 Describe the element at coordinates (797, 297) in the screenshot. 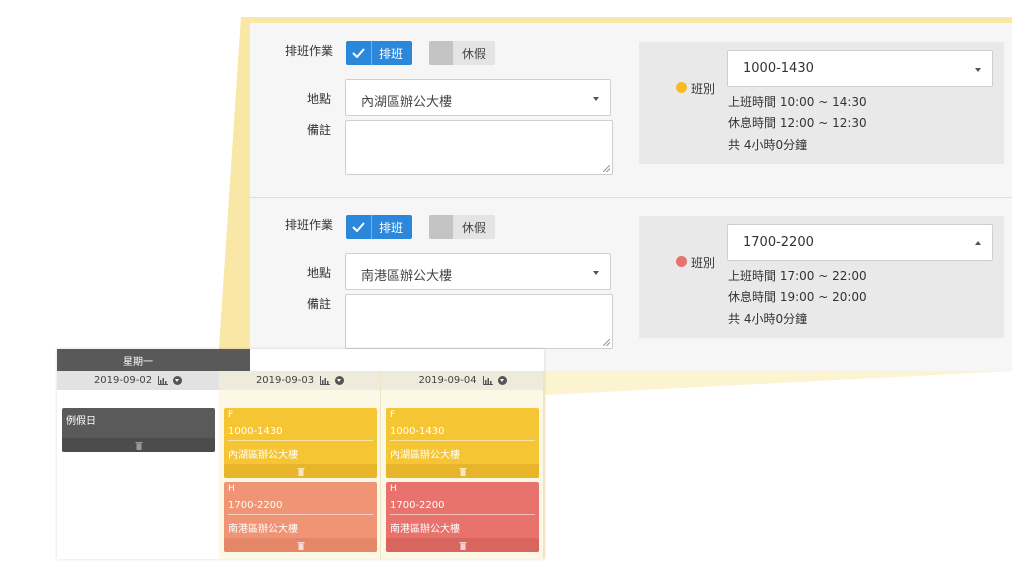

I see `break-hours: 休息時間 19:00 ~ 20:00` at that location.